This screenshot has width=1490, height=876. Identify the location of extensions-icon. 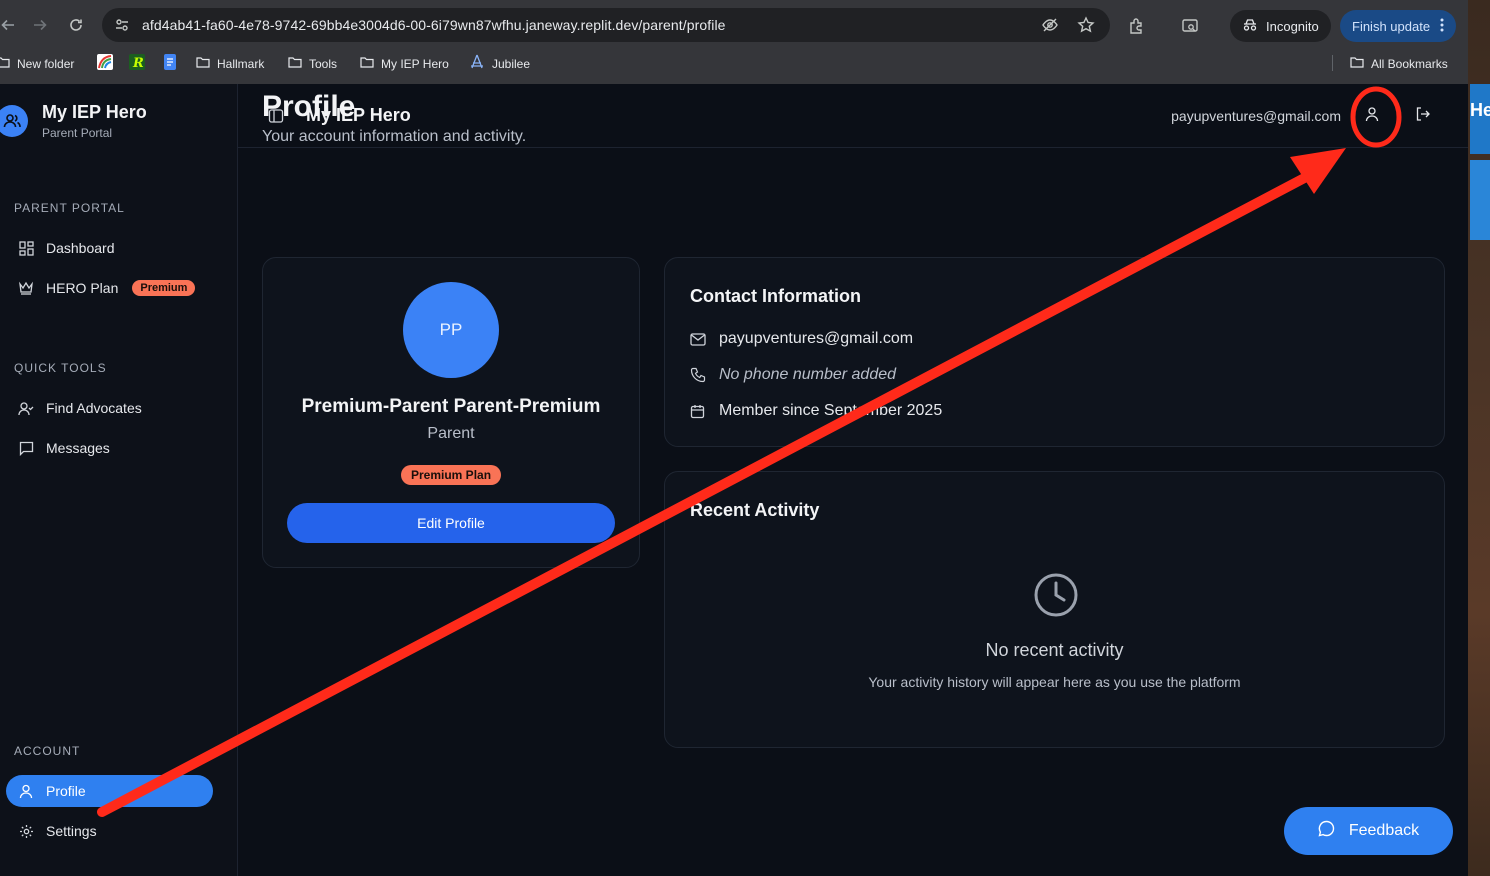
(1137, 26).